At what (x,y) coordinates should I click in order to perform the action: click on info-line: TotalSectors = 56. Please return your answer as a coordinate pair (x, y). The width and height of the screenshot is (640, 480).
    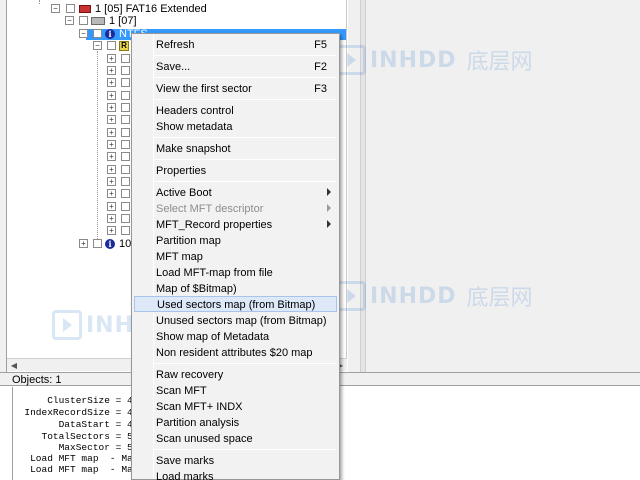
    Looking at the image, I should click on (76, 436).